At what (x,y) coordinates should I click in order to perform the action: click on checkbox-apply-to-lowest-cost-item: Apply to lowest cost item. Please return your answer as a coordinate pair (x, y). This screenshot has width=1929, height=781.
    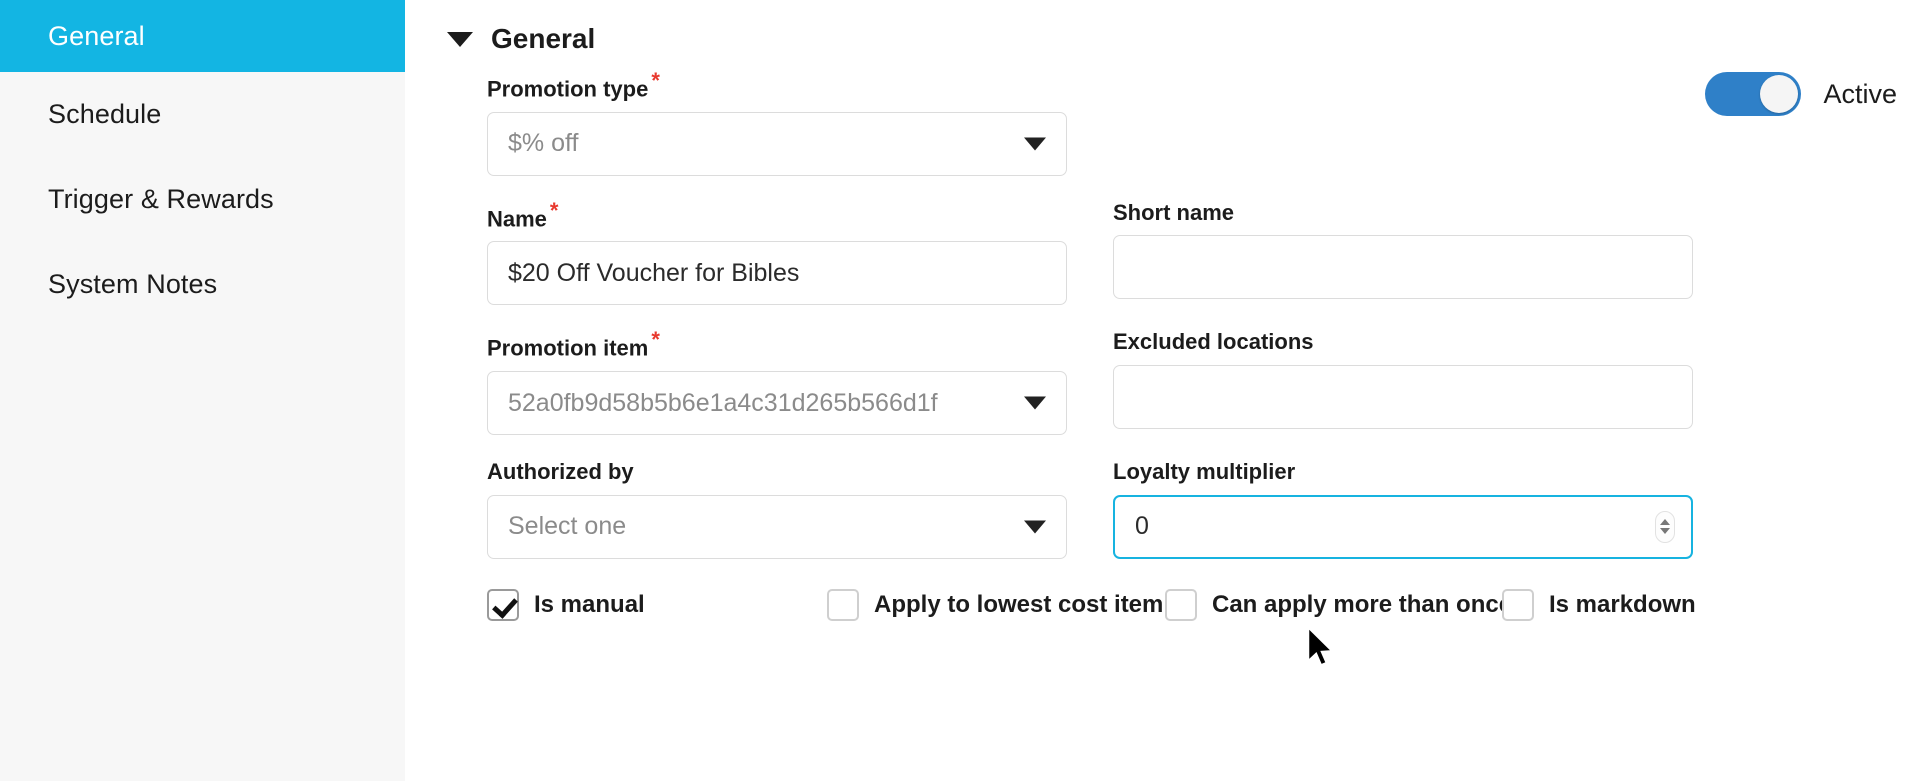
    Looking at the image, I should click on (996, 604).